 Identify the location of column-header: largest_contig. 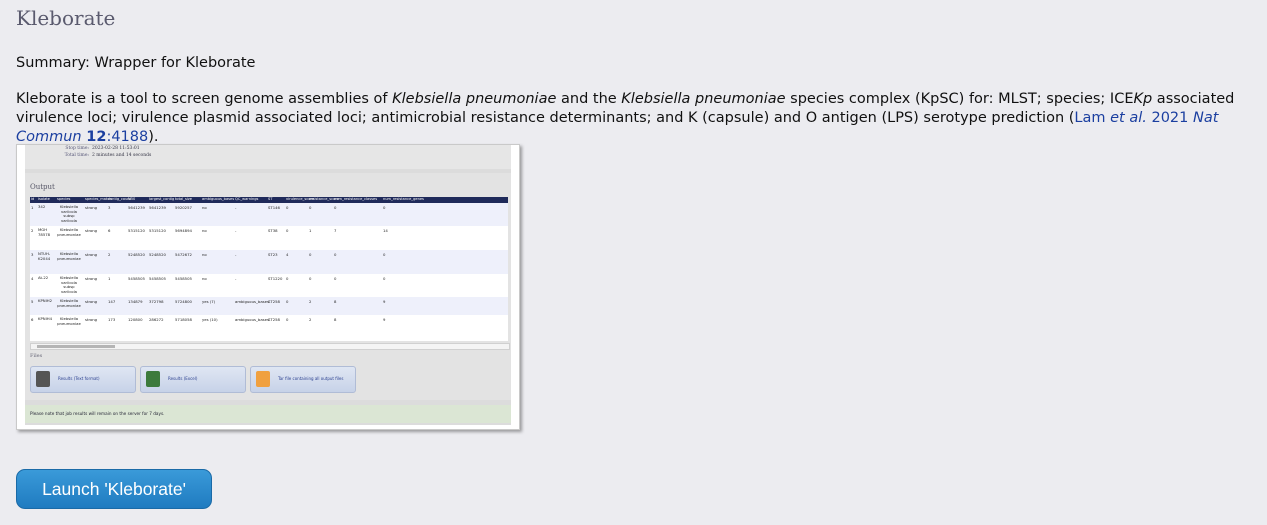
(161, 199).